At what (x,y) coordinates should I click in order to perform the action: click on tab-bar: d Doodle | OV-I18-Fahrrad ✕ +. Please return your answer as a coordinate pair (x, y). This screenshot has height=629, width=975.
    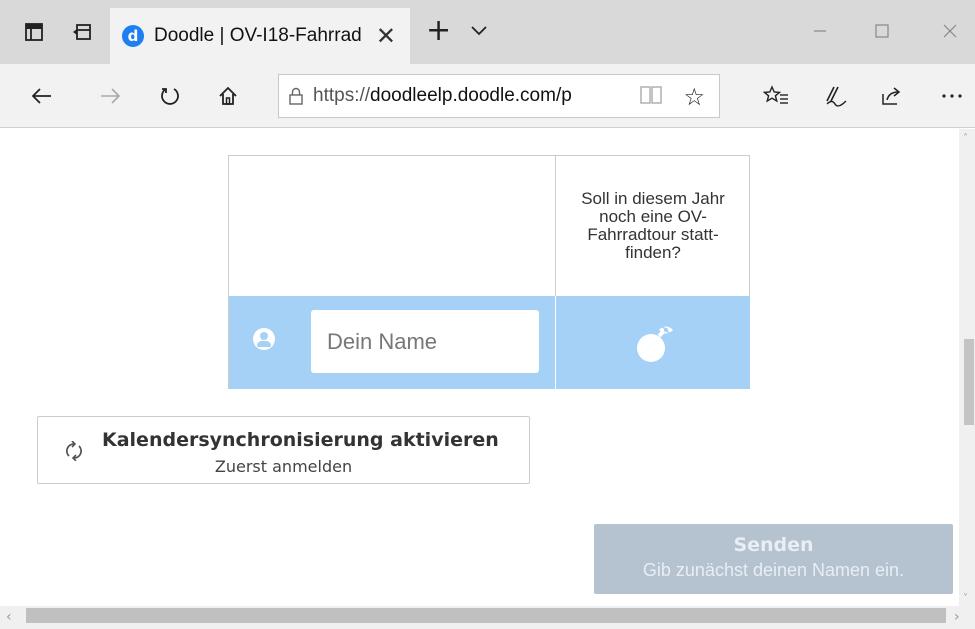
    Looking at the image, I should click on (487, 32).